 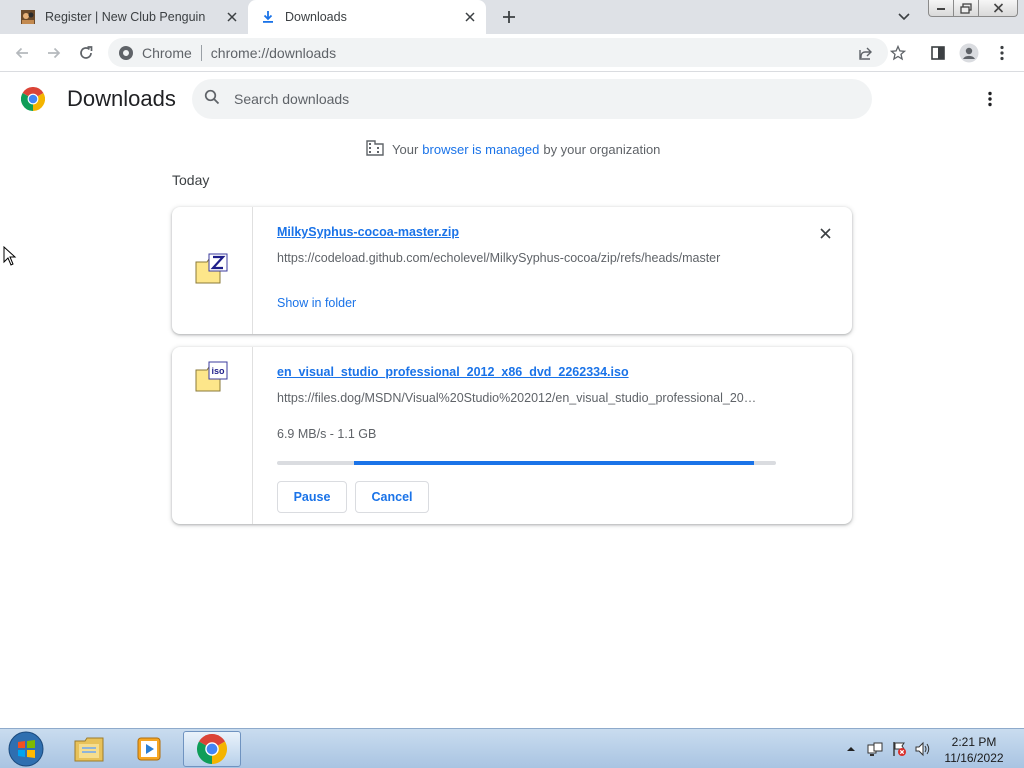 I want to click on media-player-icon, so click(x=149, y=749).